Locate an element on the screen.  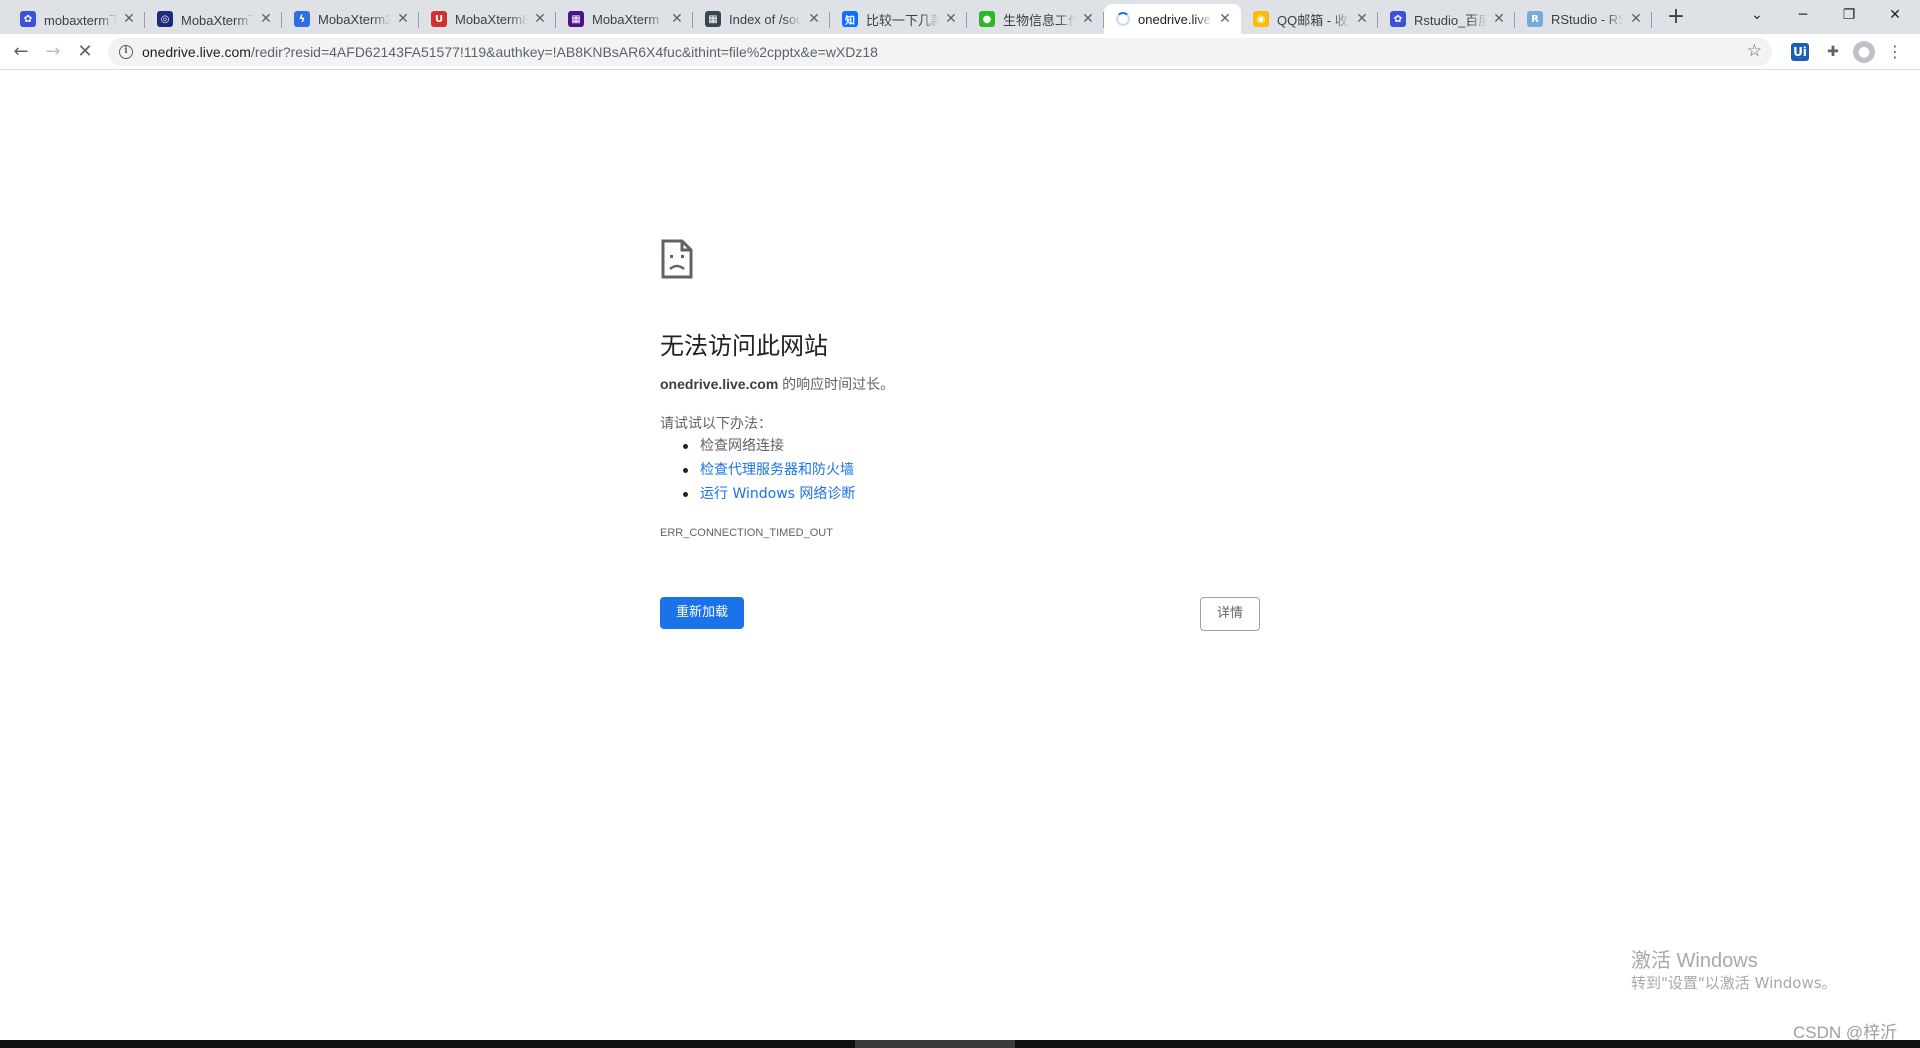
browser-tab: onedrive.live ✕ is located at coordinates (1172, 19).